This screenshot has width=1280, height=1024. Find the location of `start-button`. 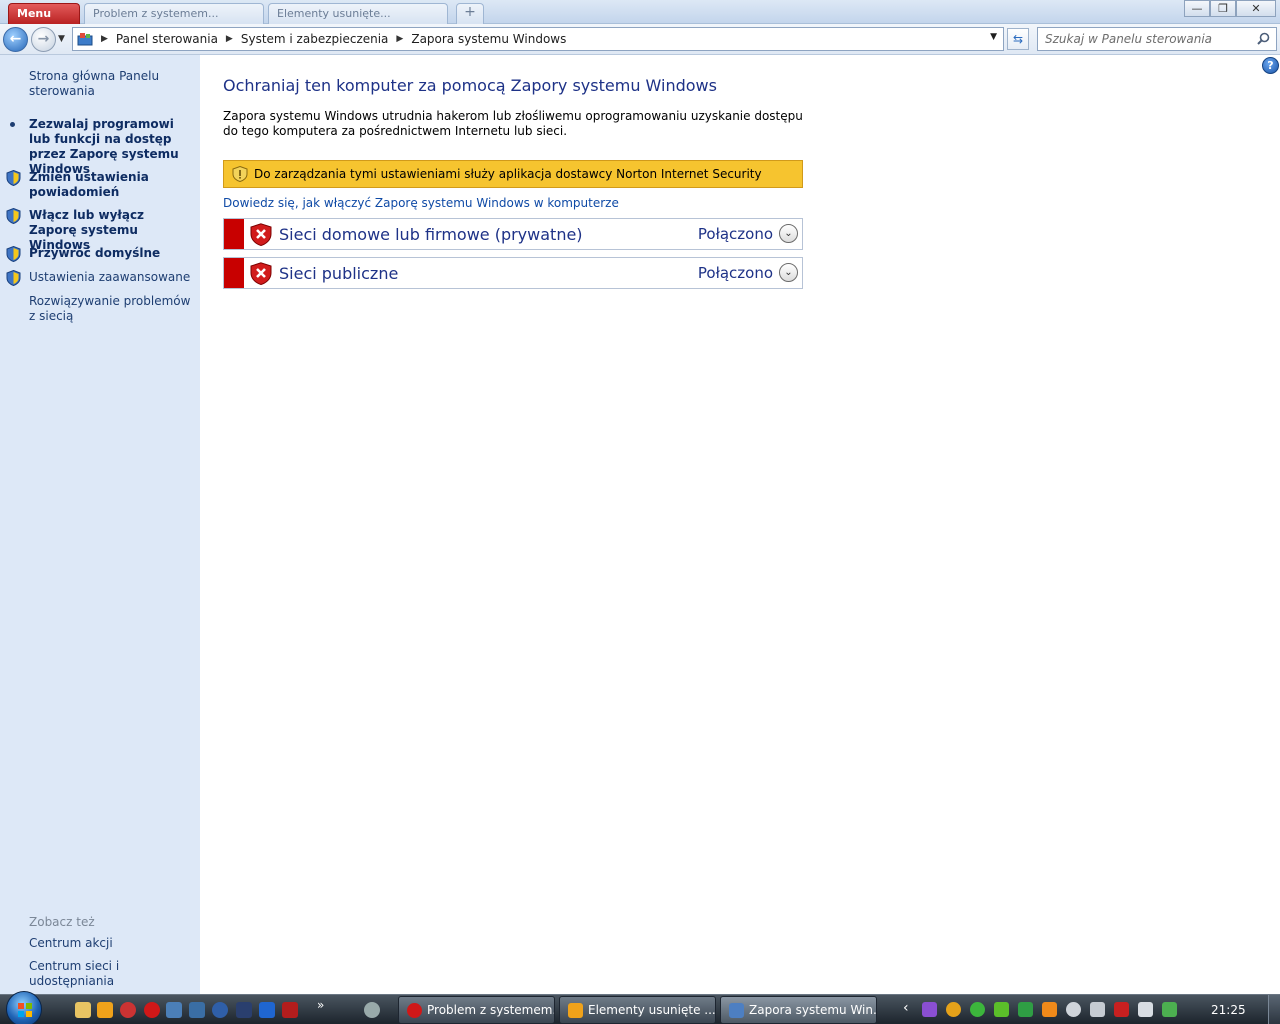

start-button is located at coordinates (24, 1007).